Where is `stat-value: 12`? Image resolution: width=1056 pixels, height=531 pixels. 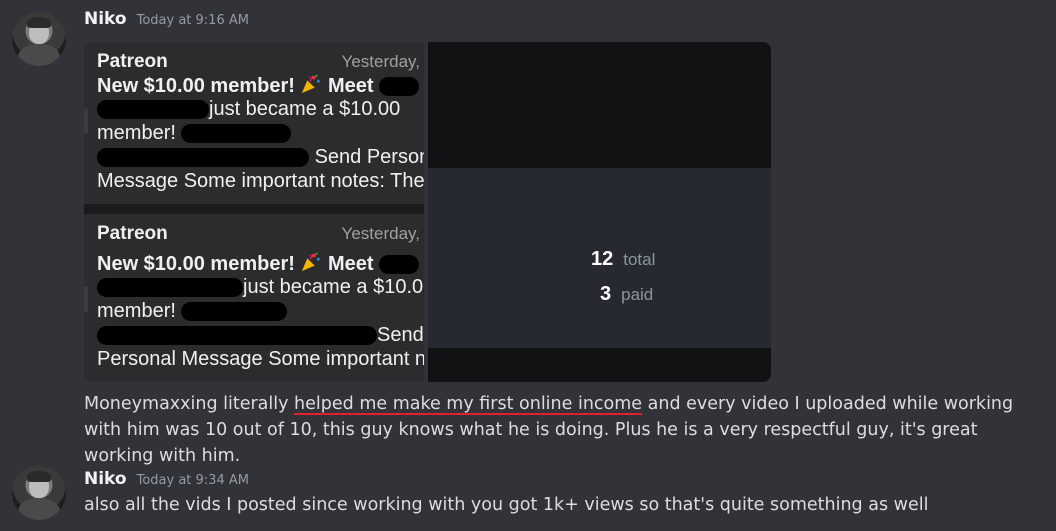
stat-value: 12 is located at coordinates (602, 259).